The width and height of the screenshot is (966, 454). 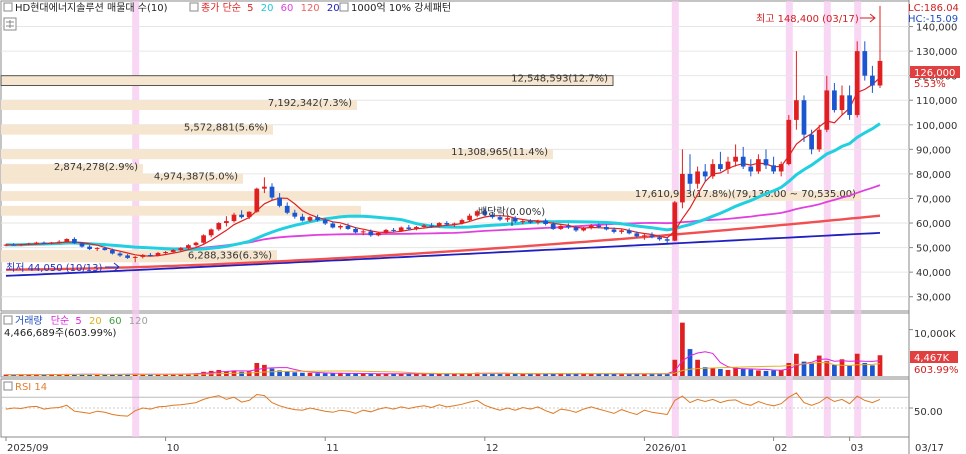 I want to click on price-tick-label: 80,000, so click(x=933, y=175).